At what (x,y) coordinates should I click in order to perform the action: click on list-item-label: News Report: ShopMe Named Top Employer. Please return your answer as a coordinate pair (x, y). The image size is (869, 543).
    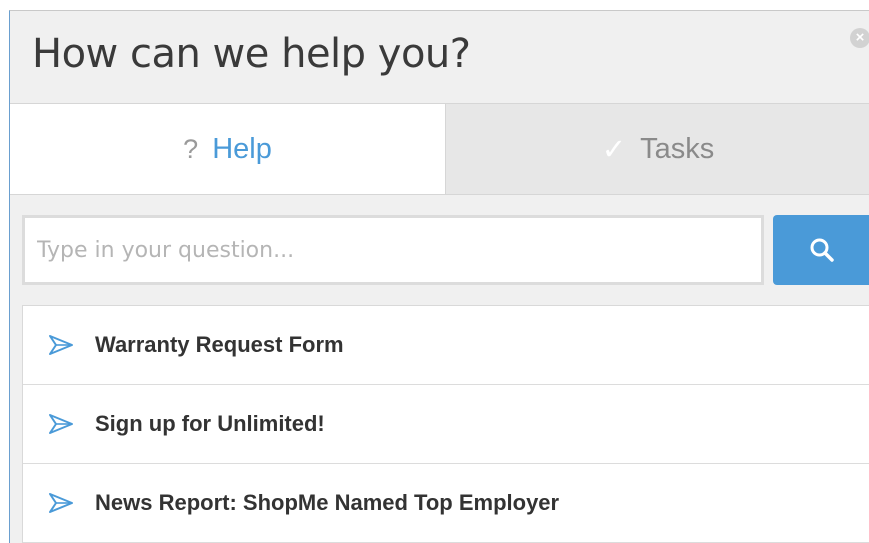
    Looking at the image, I should click on (327, 502).